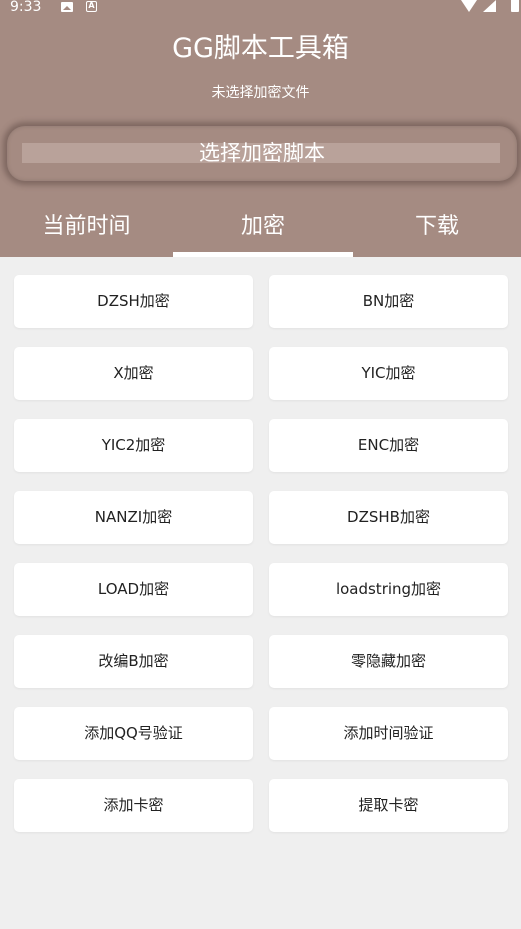 This screenshot has height=929, width=521. I want to click on tab-download: 下载, so click(437, 226).